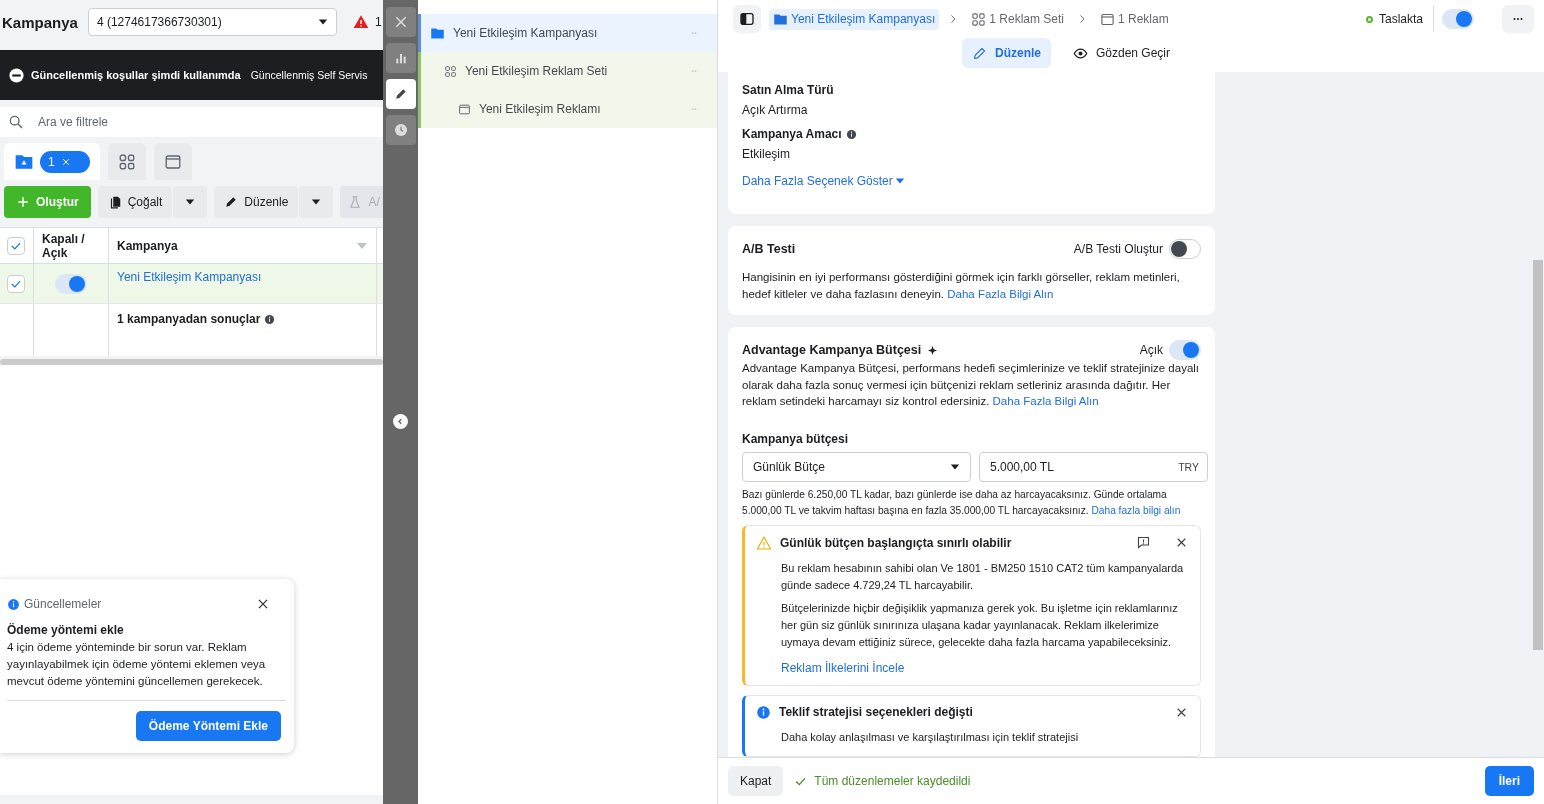 This screenshot has height=804, width=1544. What do you see at coordinates (854, 19) in the screenshot?
I see `breadcrumb: Yeni Etkileşim Kampanyası` at bounding box center [854, 19].